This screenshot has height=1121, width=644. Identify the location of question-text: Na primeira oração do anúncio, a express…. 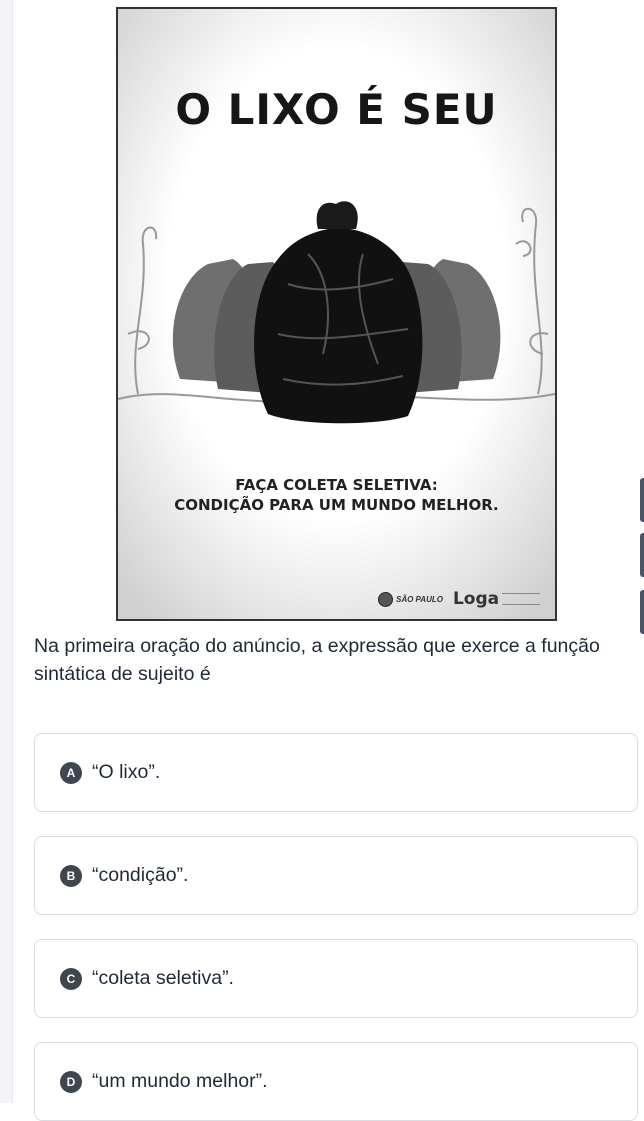
(317, 660).